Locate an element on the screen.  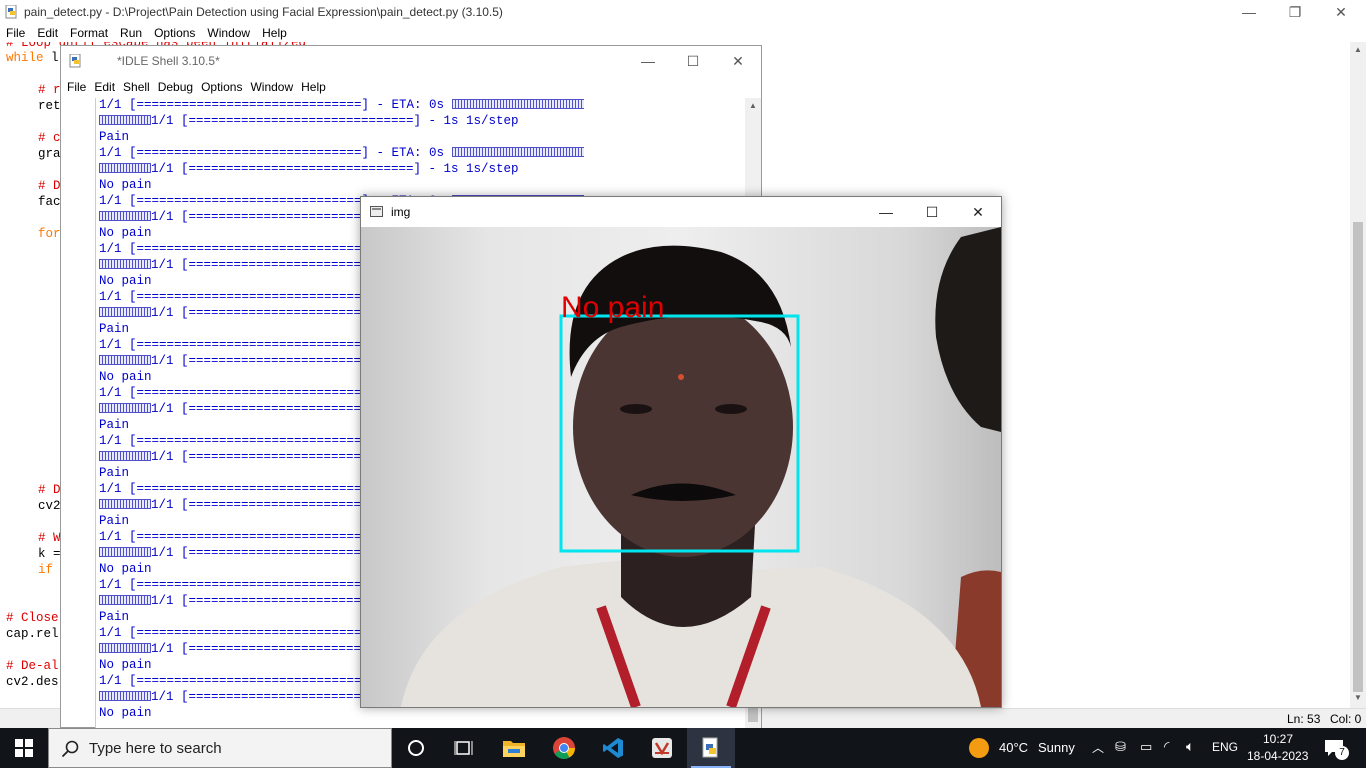
python-idle-icon is located at coordinates (710, 747).